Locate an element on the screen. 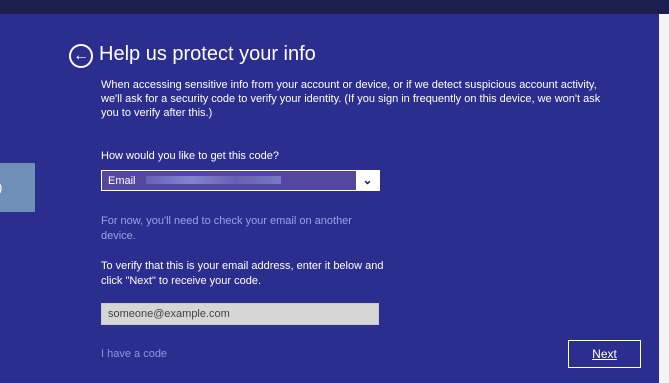 This screenshot has width=669, height=383. side-tab-text: ) is located at coordinates (1, 187).